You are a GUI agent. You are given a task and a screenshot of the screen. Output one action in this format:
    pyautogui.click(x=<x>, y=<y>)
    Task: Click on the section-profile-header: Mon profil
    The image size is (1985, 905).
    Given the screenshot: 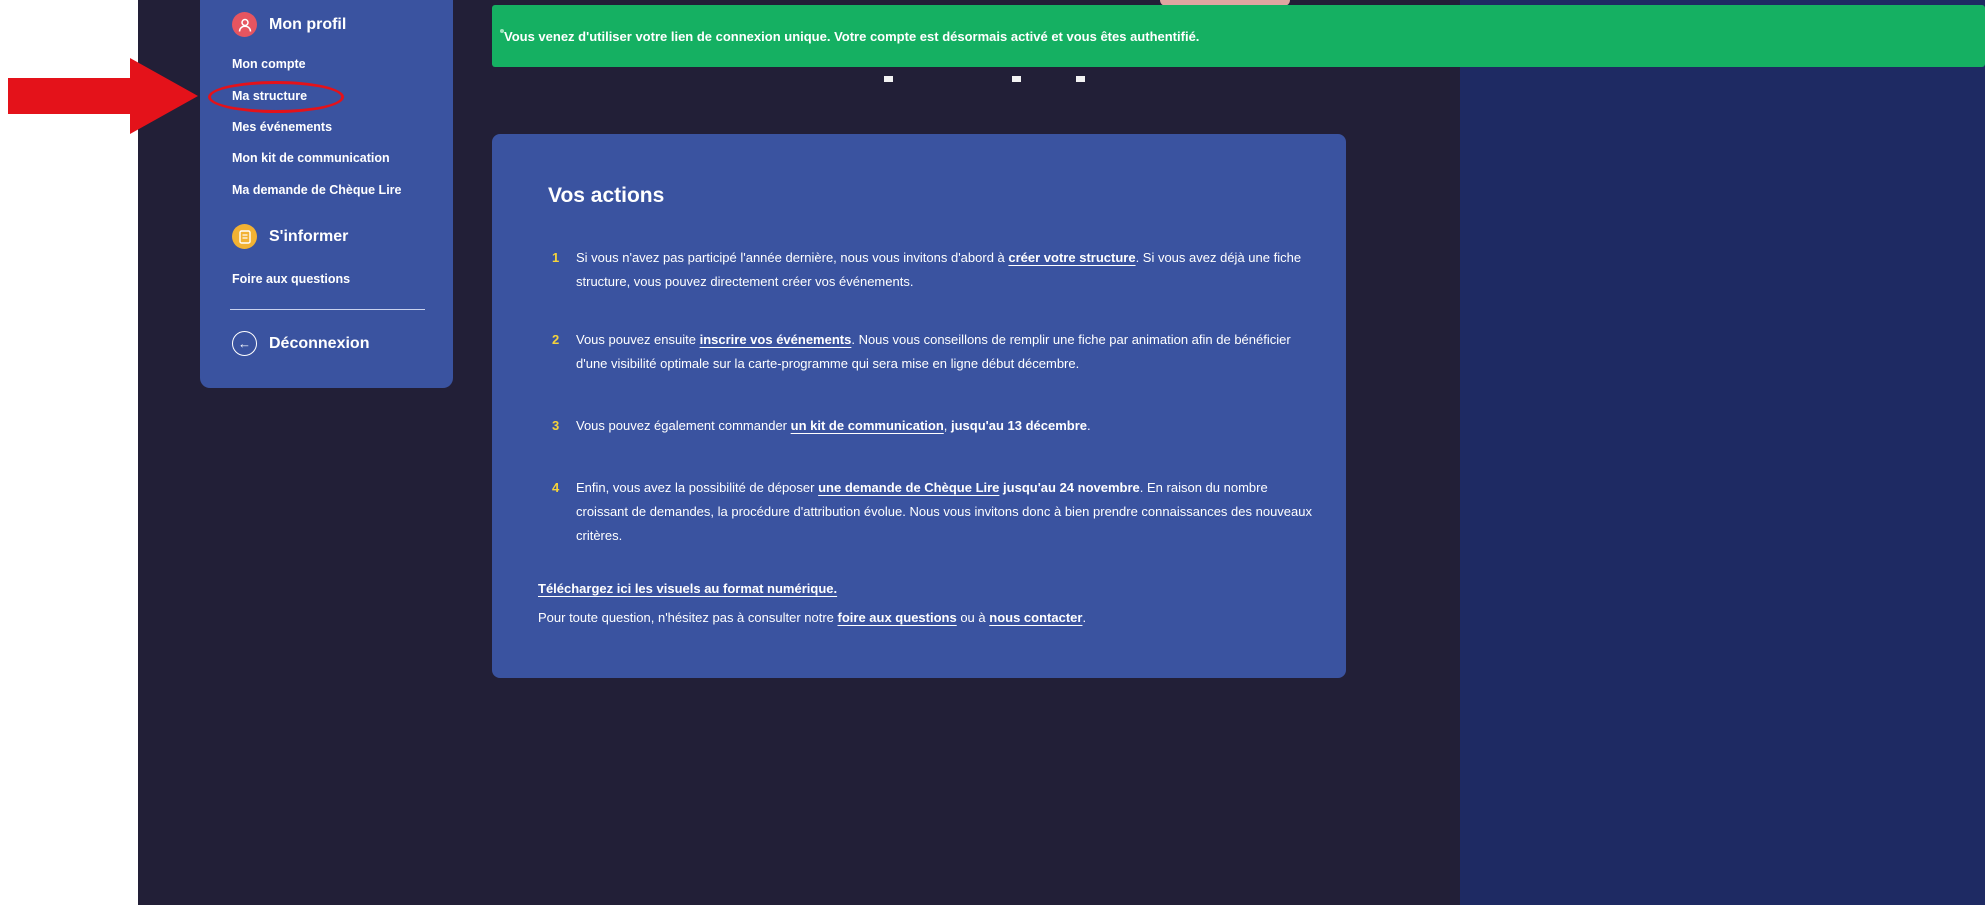 What is the action you would take?
    pyautogui.click(x=289, y=24)
    